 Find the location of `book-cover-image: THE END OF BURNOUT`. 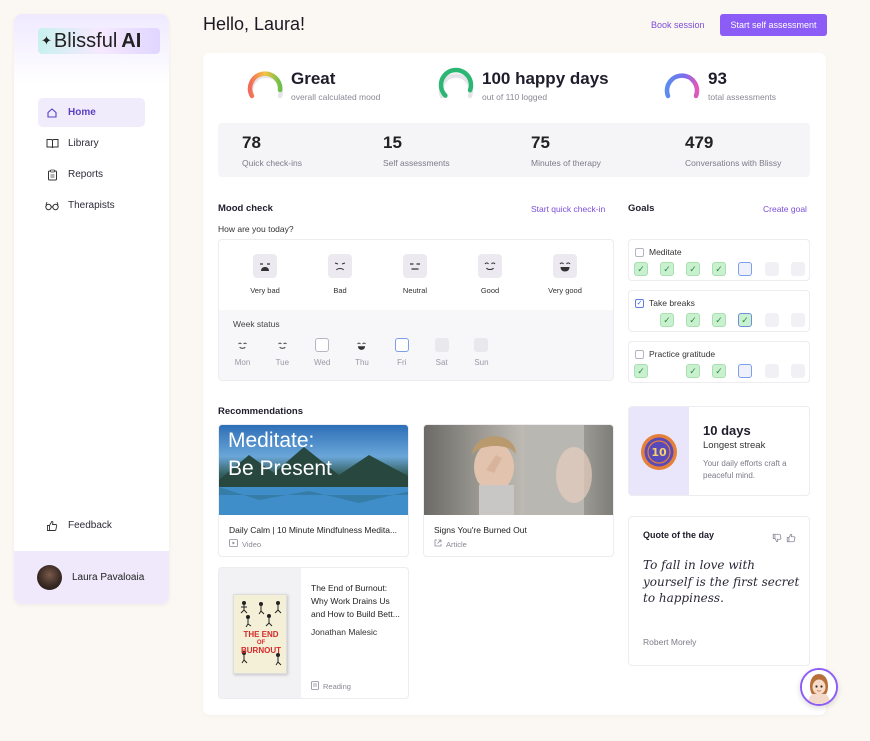

book-cover-image: THE END OF BURNOUT is located at coordinates (260, 634).